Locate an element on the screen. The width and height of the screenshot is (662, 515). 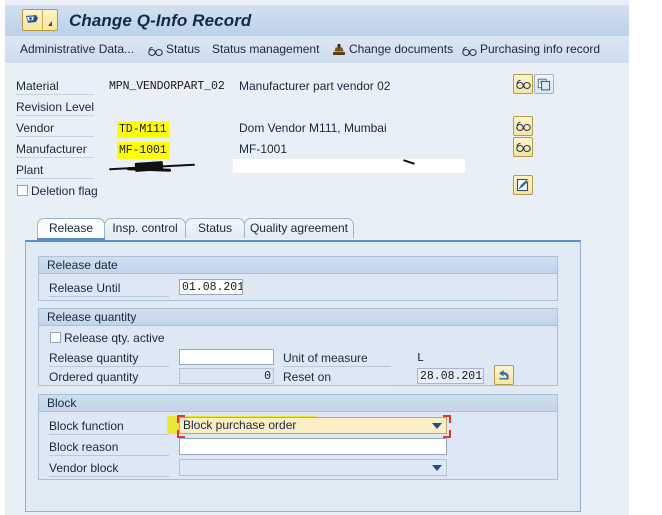
toolbar-item-label: Purchasing info record is located at coordinates (540, 49).